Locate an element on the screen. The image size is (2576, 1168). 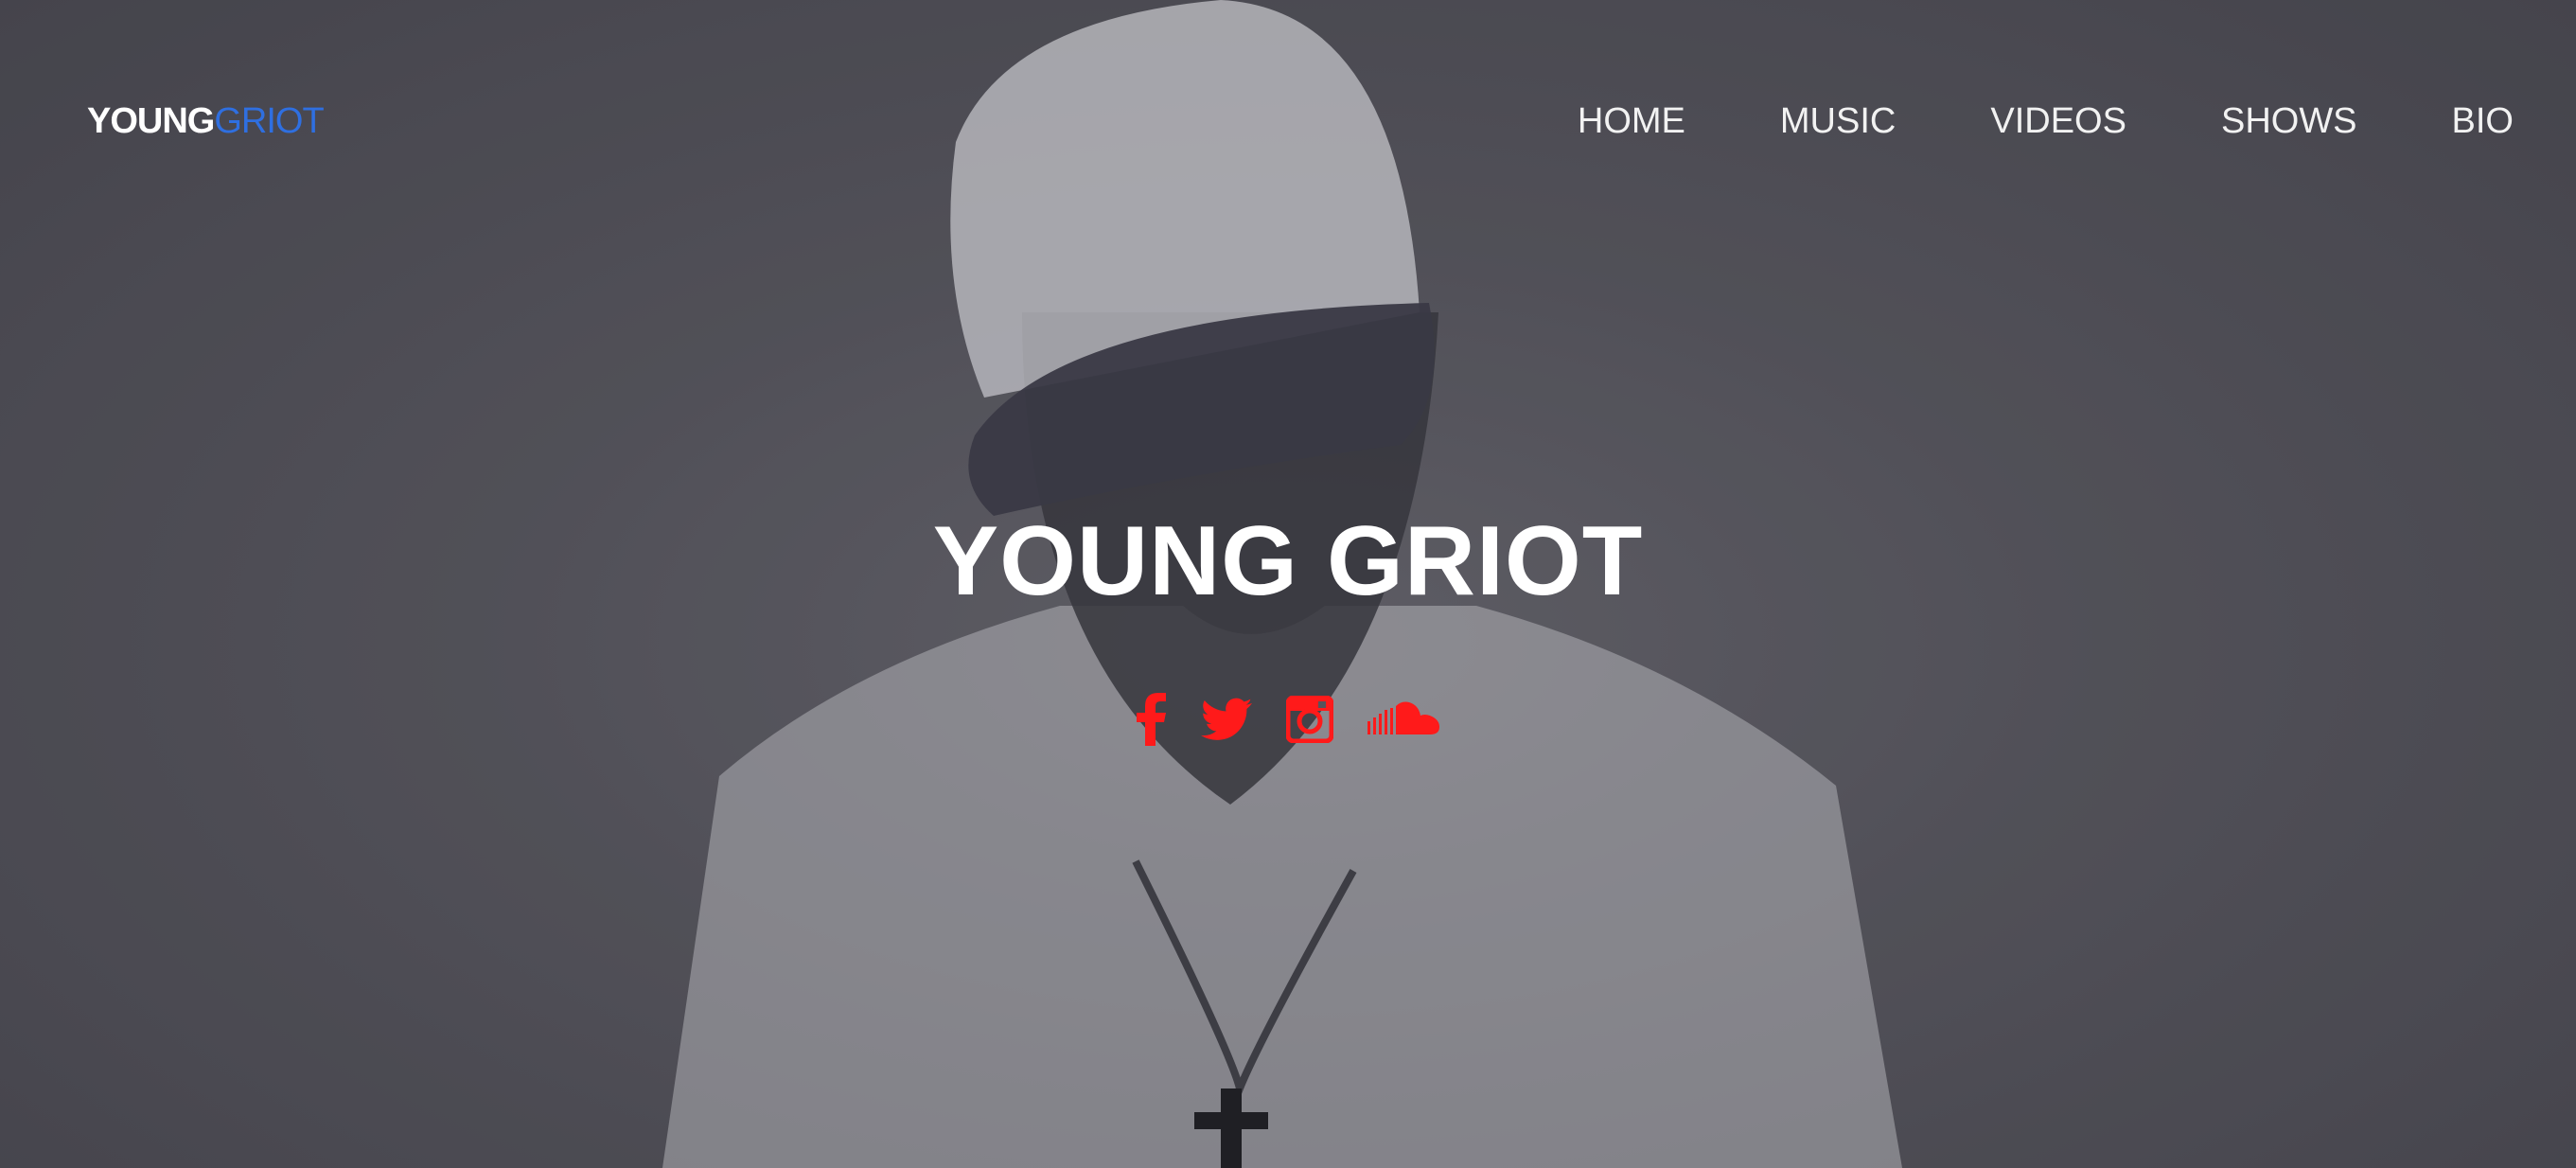
social-links is located at coordinates (1288, 719).